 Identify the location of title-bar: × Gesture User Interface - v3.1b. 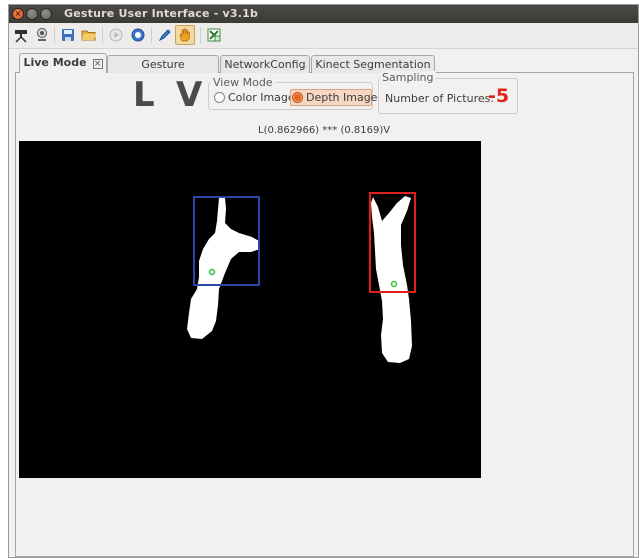
(323, 14).